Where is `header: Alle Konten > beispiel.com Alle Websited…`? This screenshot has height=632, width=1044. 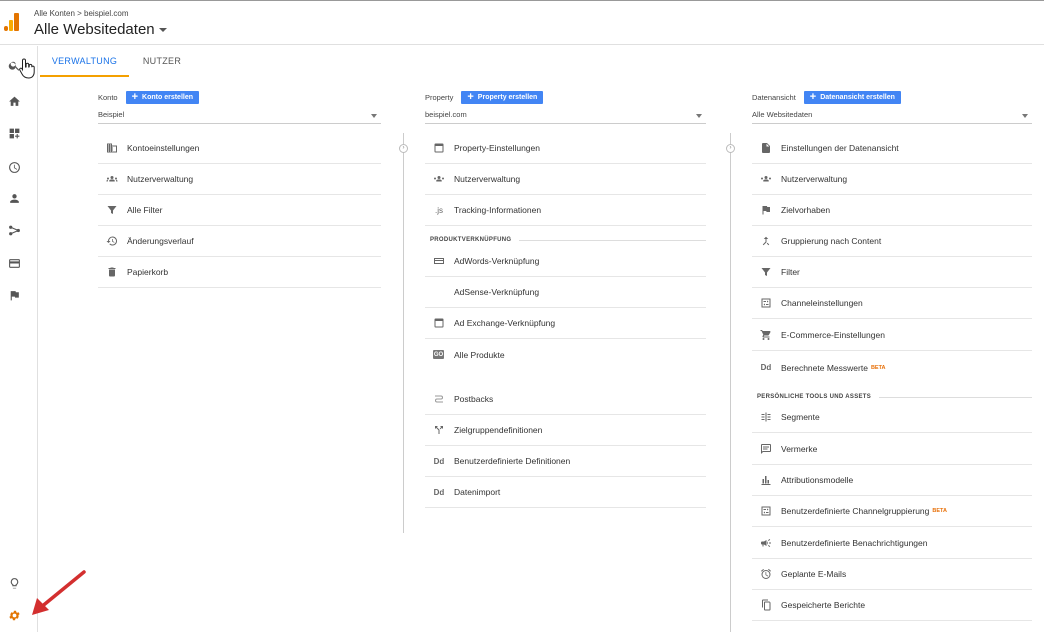
header: Alle Konten > beispiel.com Alle Websited… is located at coordinates (522, 23).